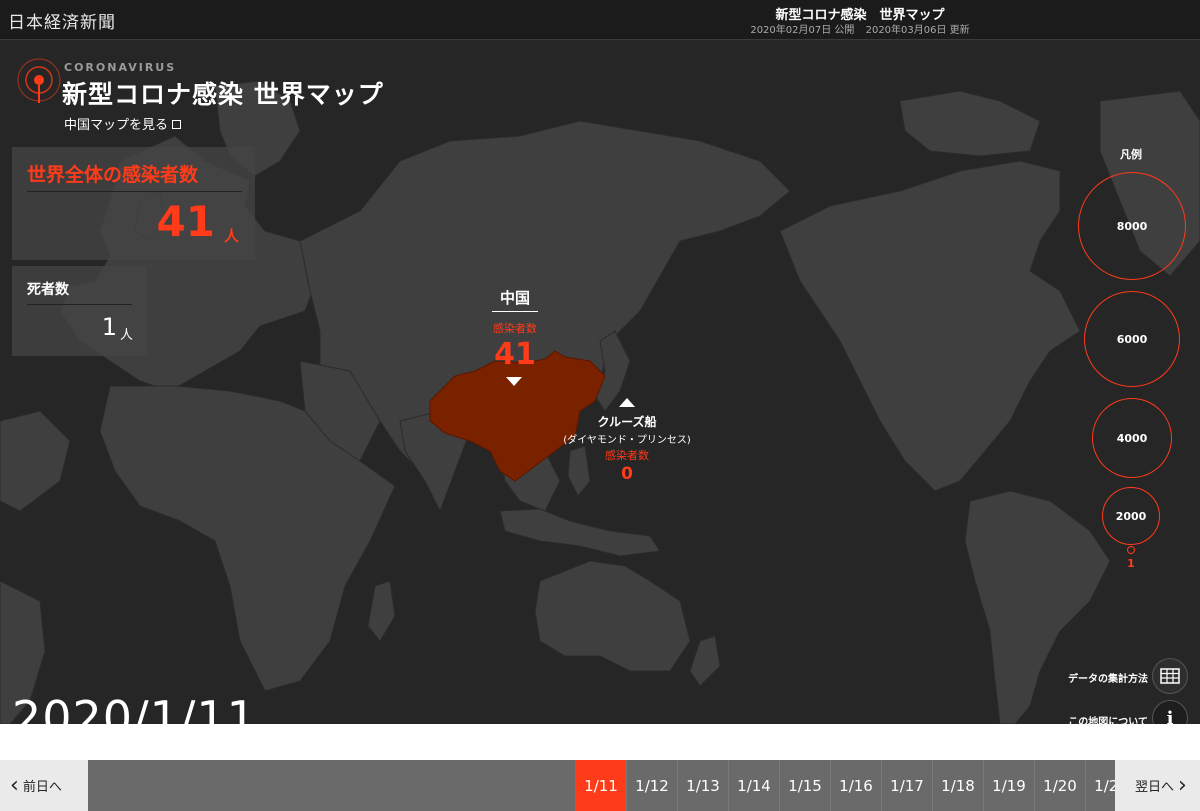 The width and height of the screenshot is (1200, 811). I want to click on timeline-day: 1/21, so click(1100, 785).